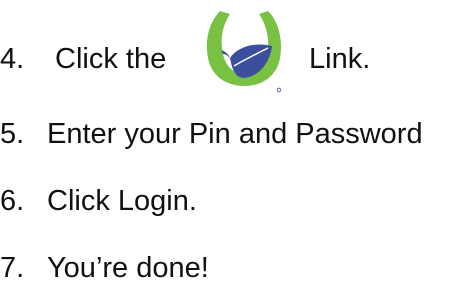 The image size is (472, 290). Describe the element at coordinates (235, 134) in the screenshot. I see `step-text: Enter your Pin and Password` at that location.